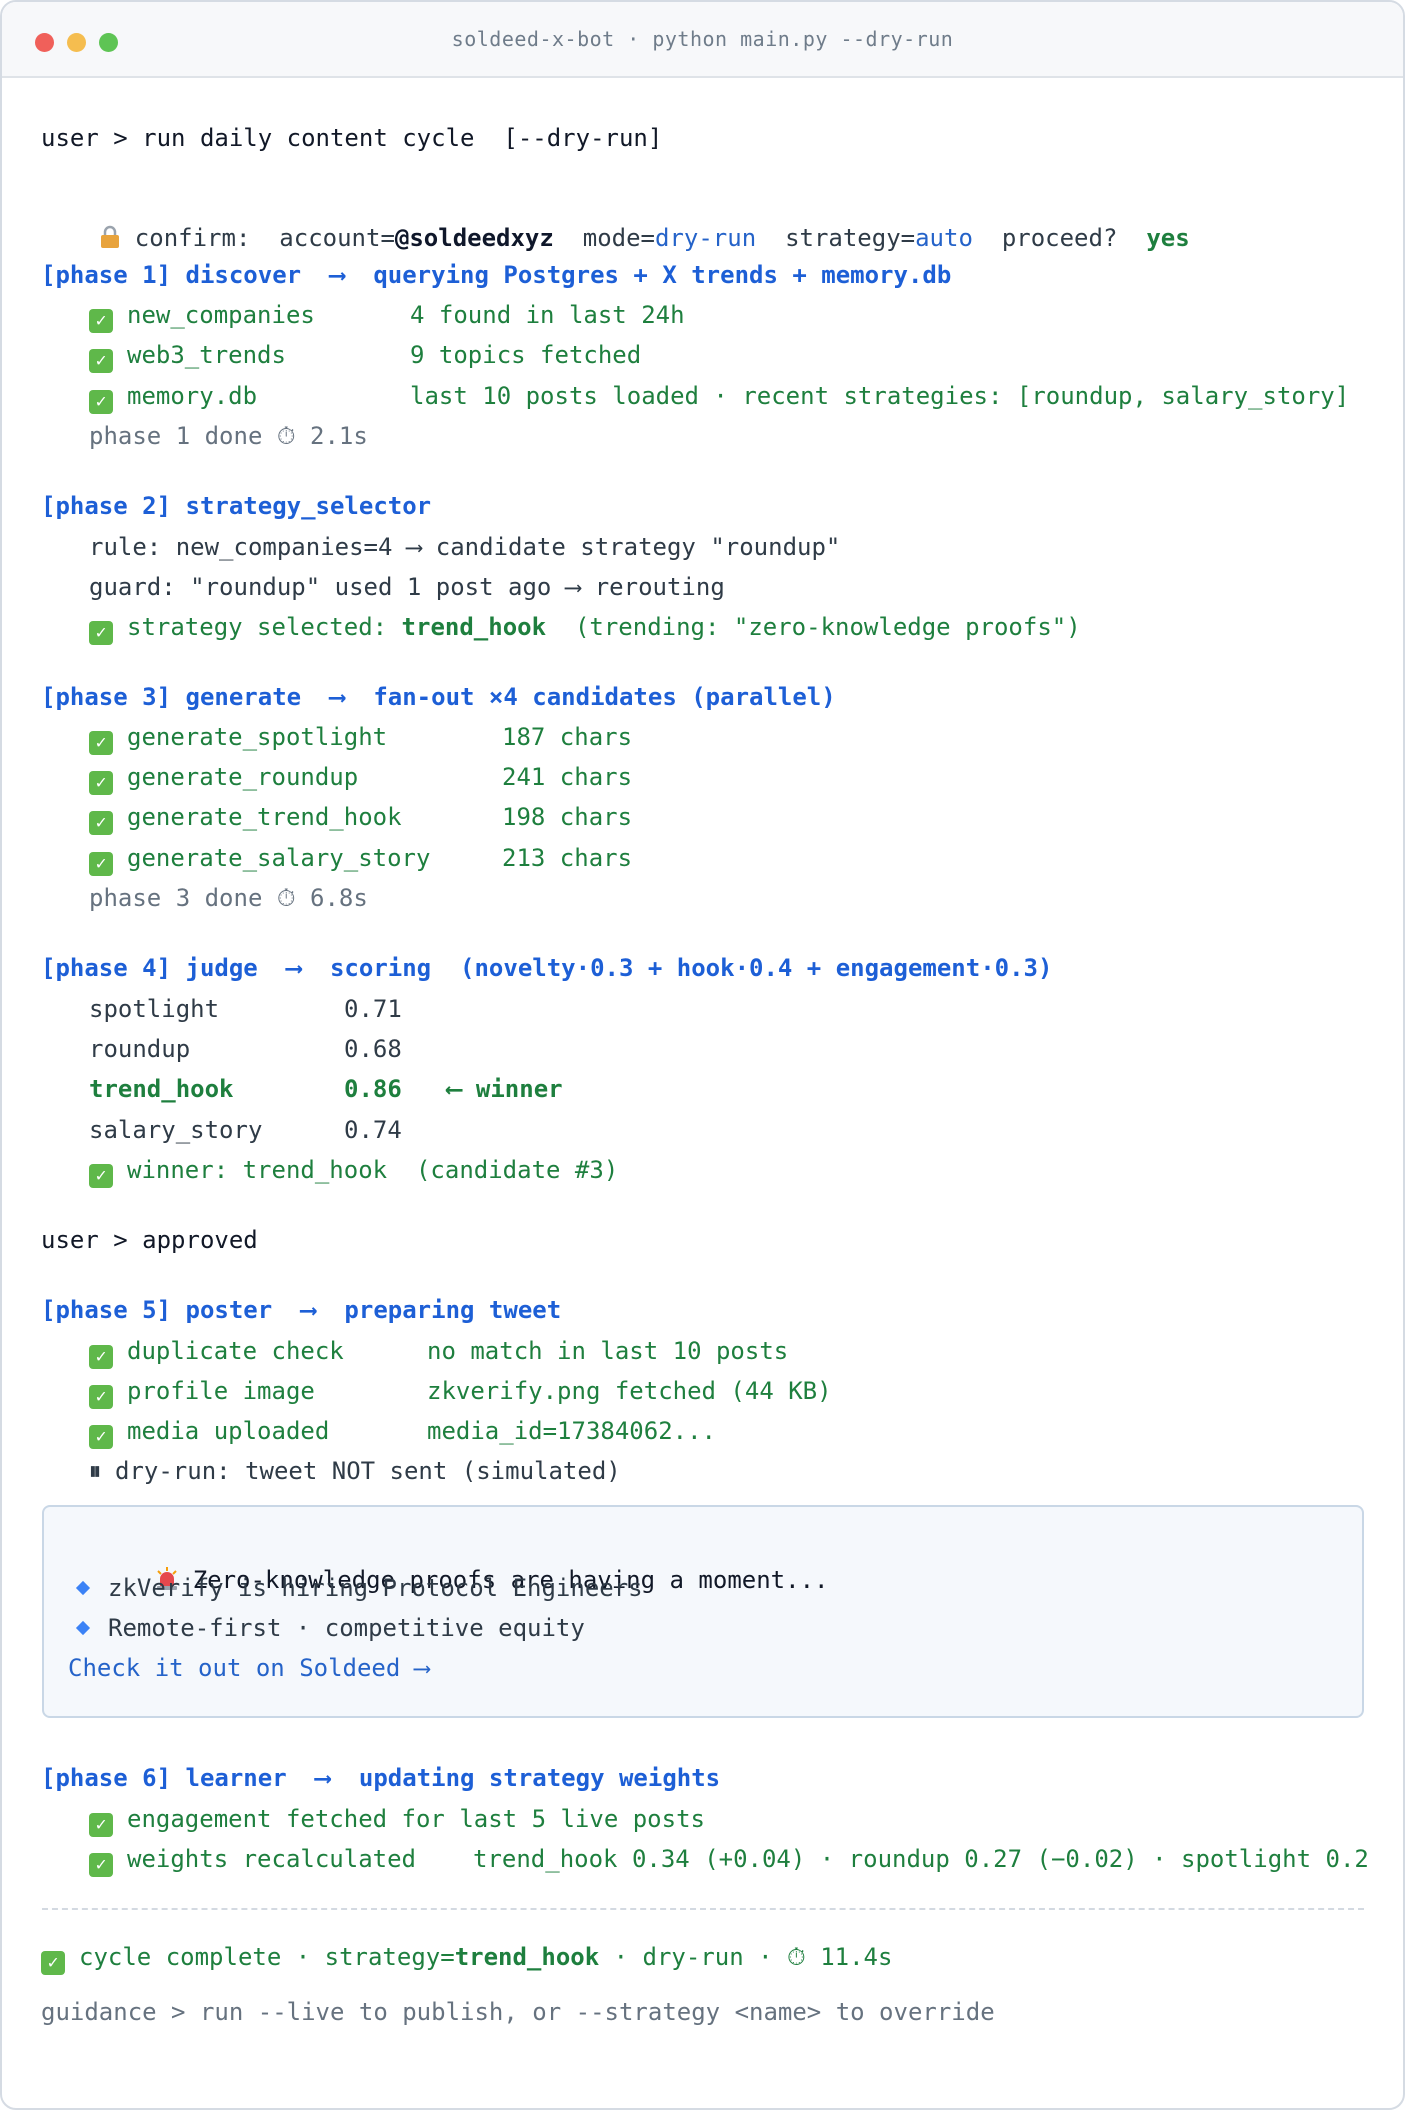 The image size is (1408, 2116). What do you see at coordinates (228, 898) in the screenshot?
I see `phase3-done: phase 3 done ⏱ 6.8s` at bounding box center [228, 898].